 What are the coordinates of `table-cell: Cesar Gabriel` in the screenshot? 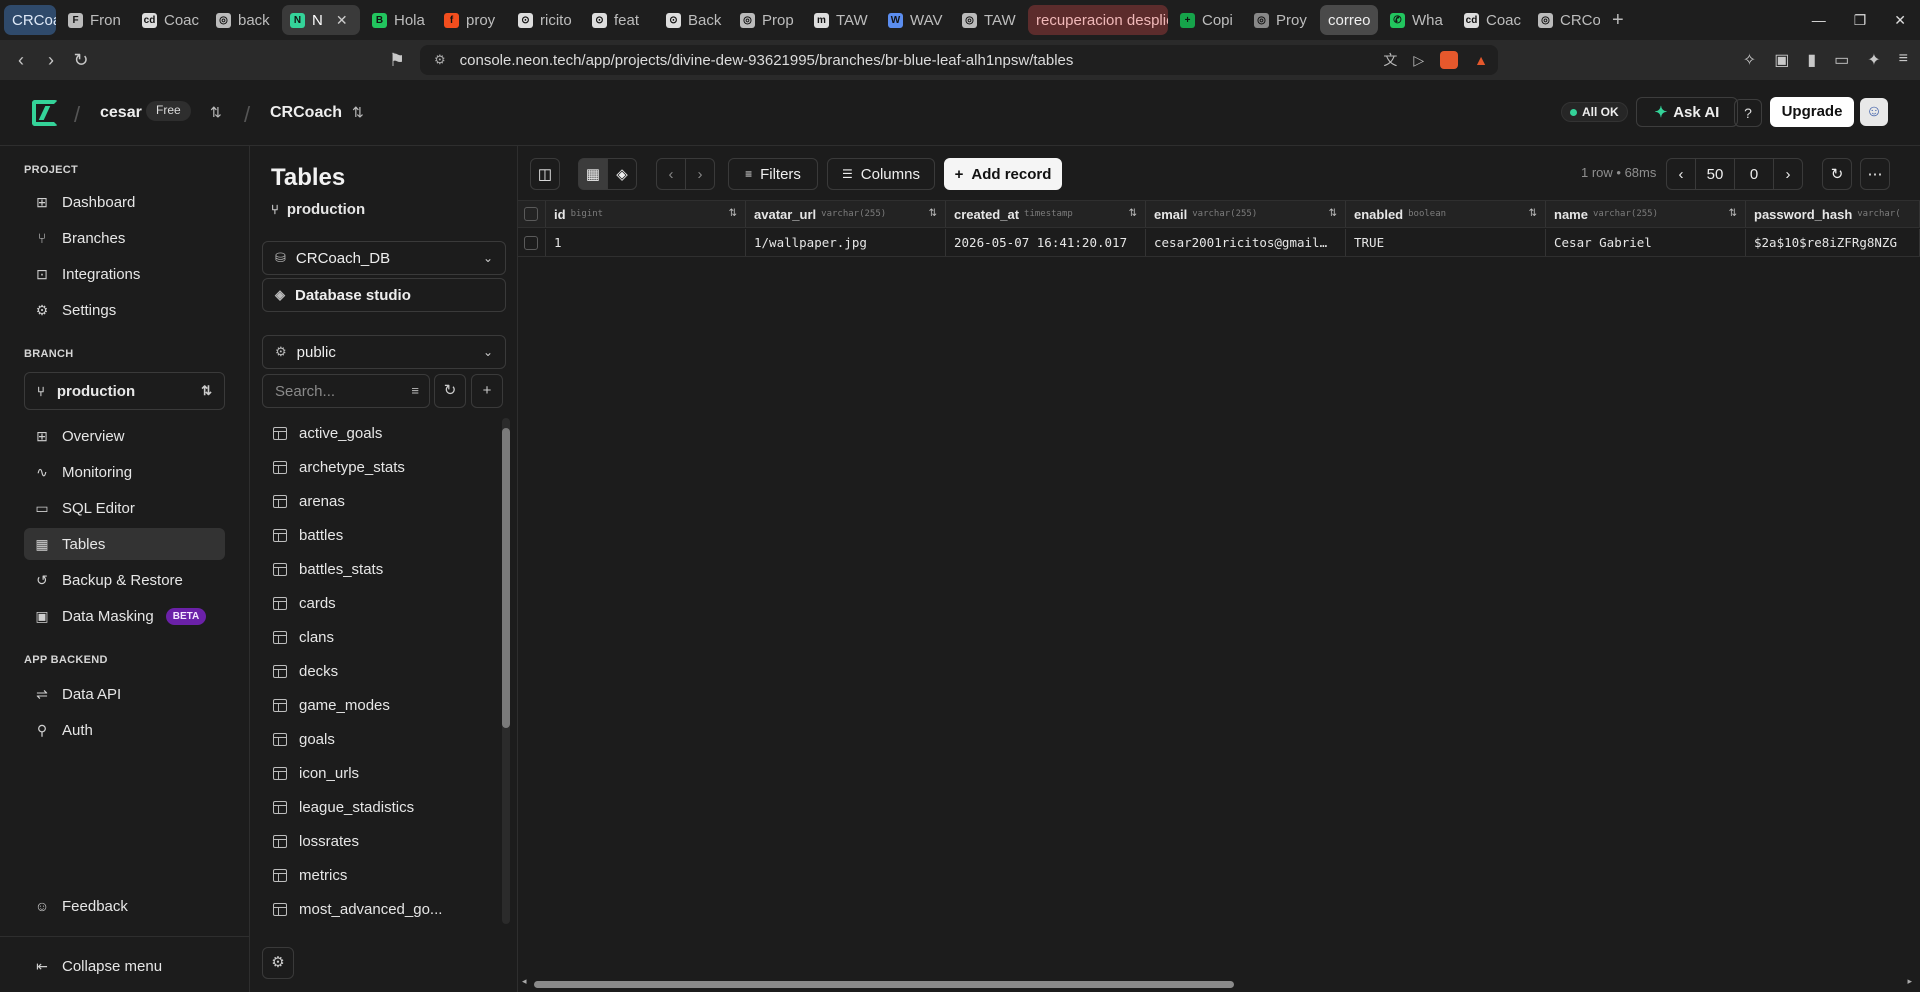 It's located at (1646, 242).